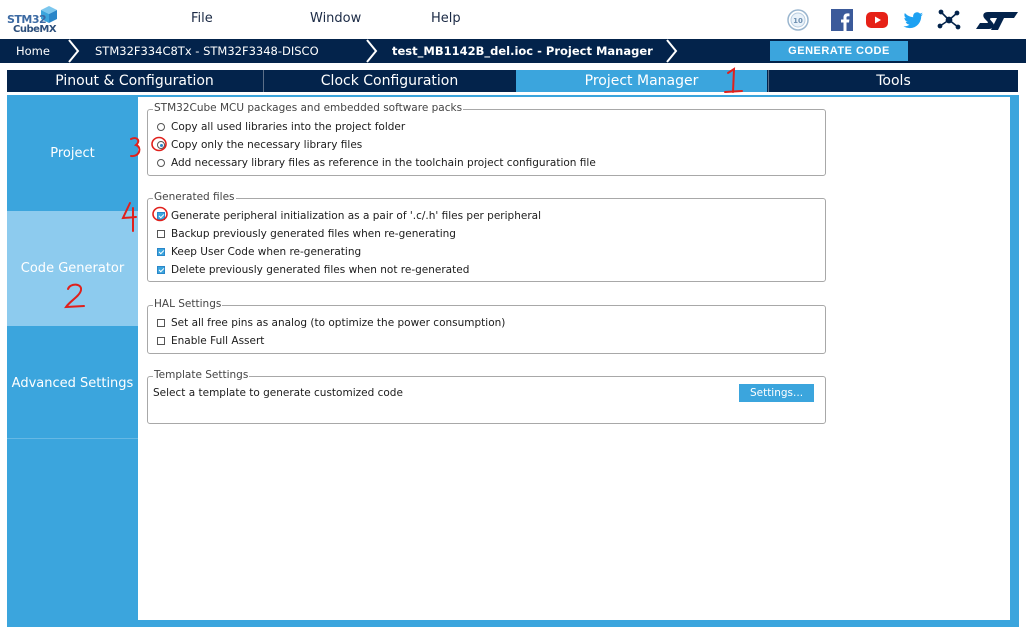 Image resolution: width=1026 pixels, height=636 pixels. I want to click on sidebar-item-label: Advanced Settings, so click(72, 383).